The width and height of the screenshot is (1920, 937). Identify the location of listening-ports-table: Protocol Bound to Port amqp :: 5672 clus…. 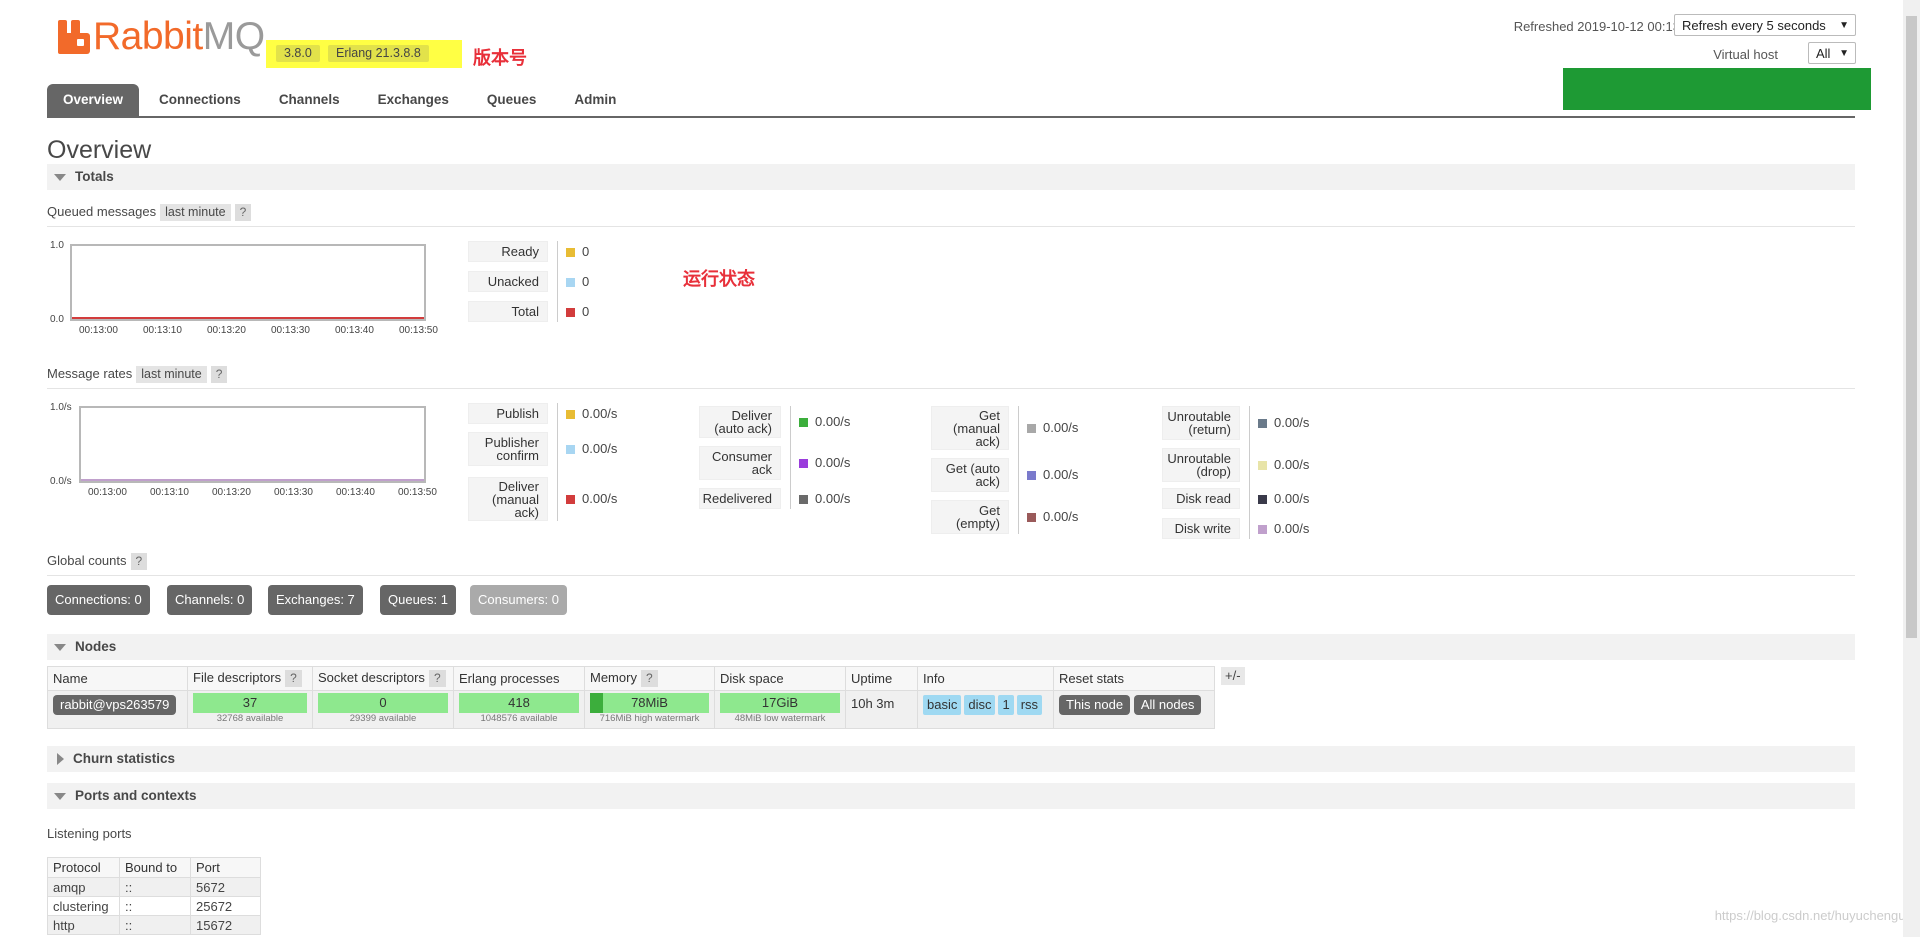
(154, 896).